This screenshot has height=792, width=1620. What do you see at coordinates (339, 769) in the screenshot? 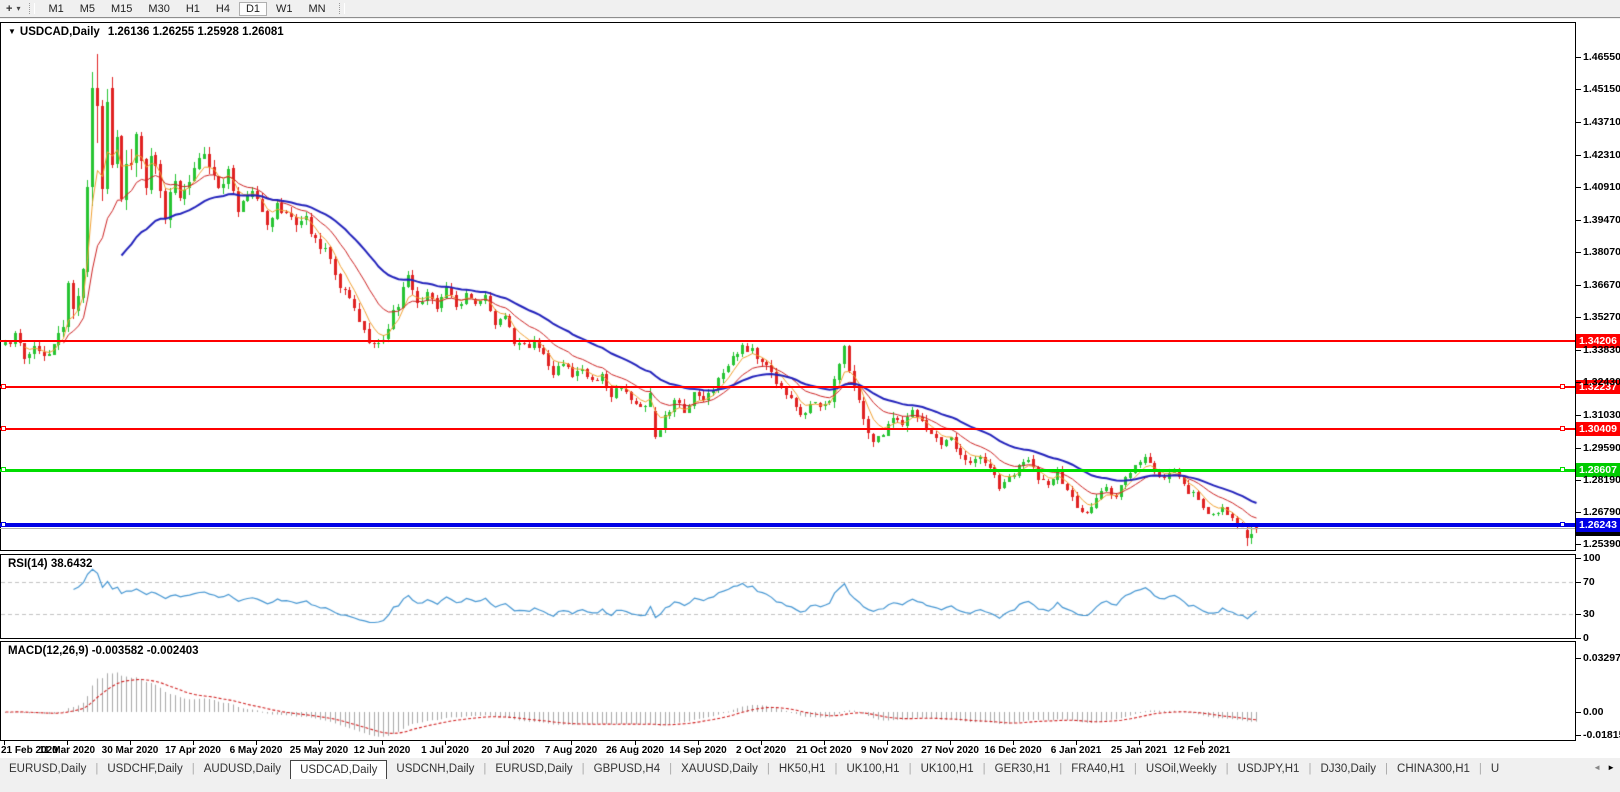
I see `chart-tab-usdcad-daily: USDCAD,Daily` at bounding box center [339, 769].